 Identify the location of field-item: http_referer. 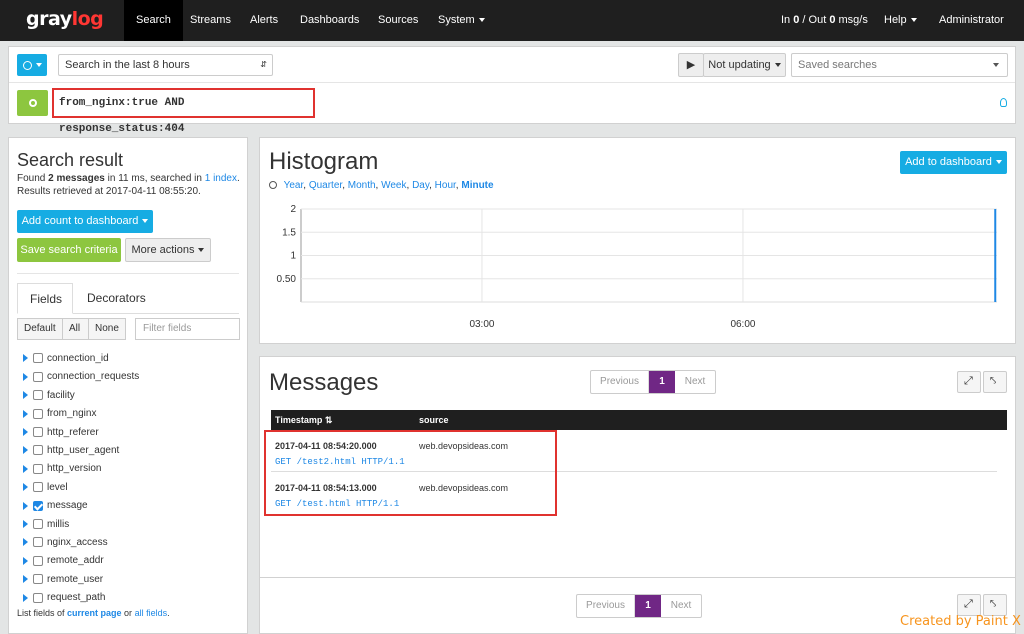
(61, 433).